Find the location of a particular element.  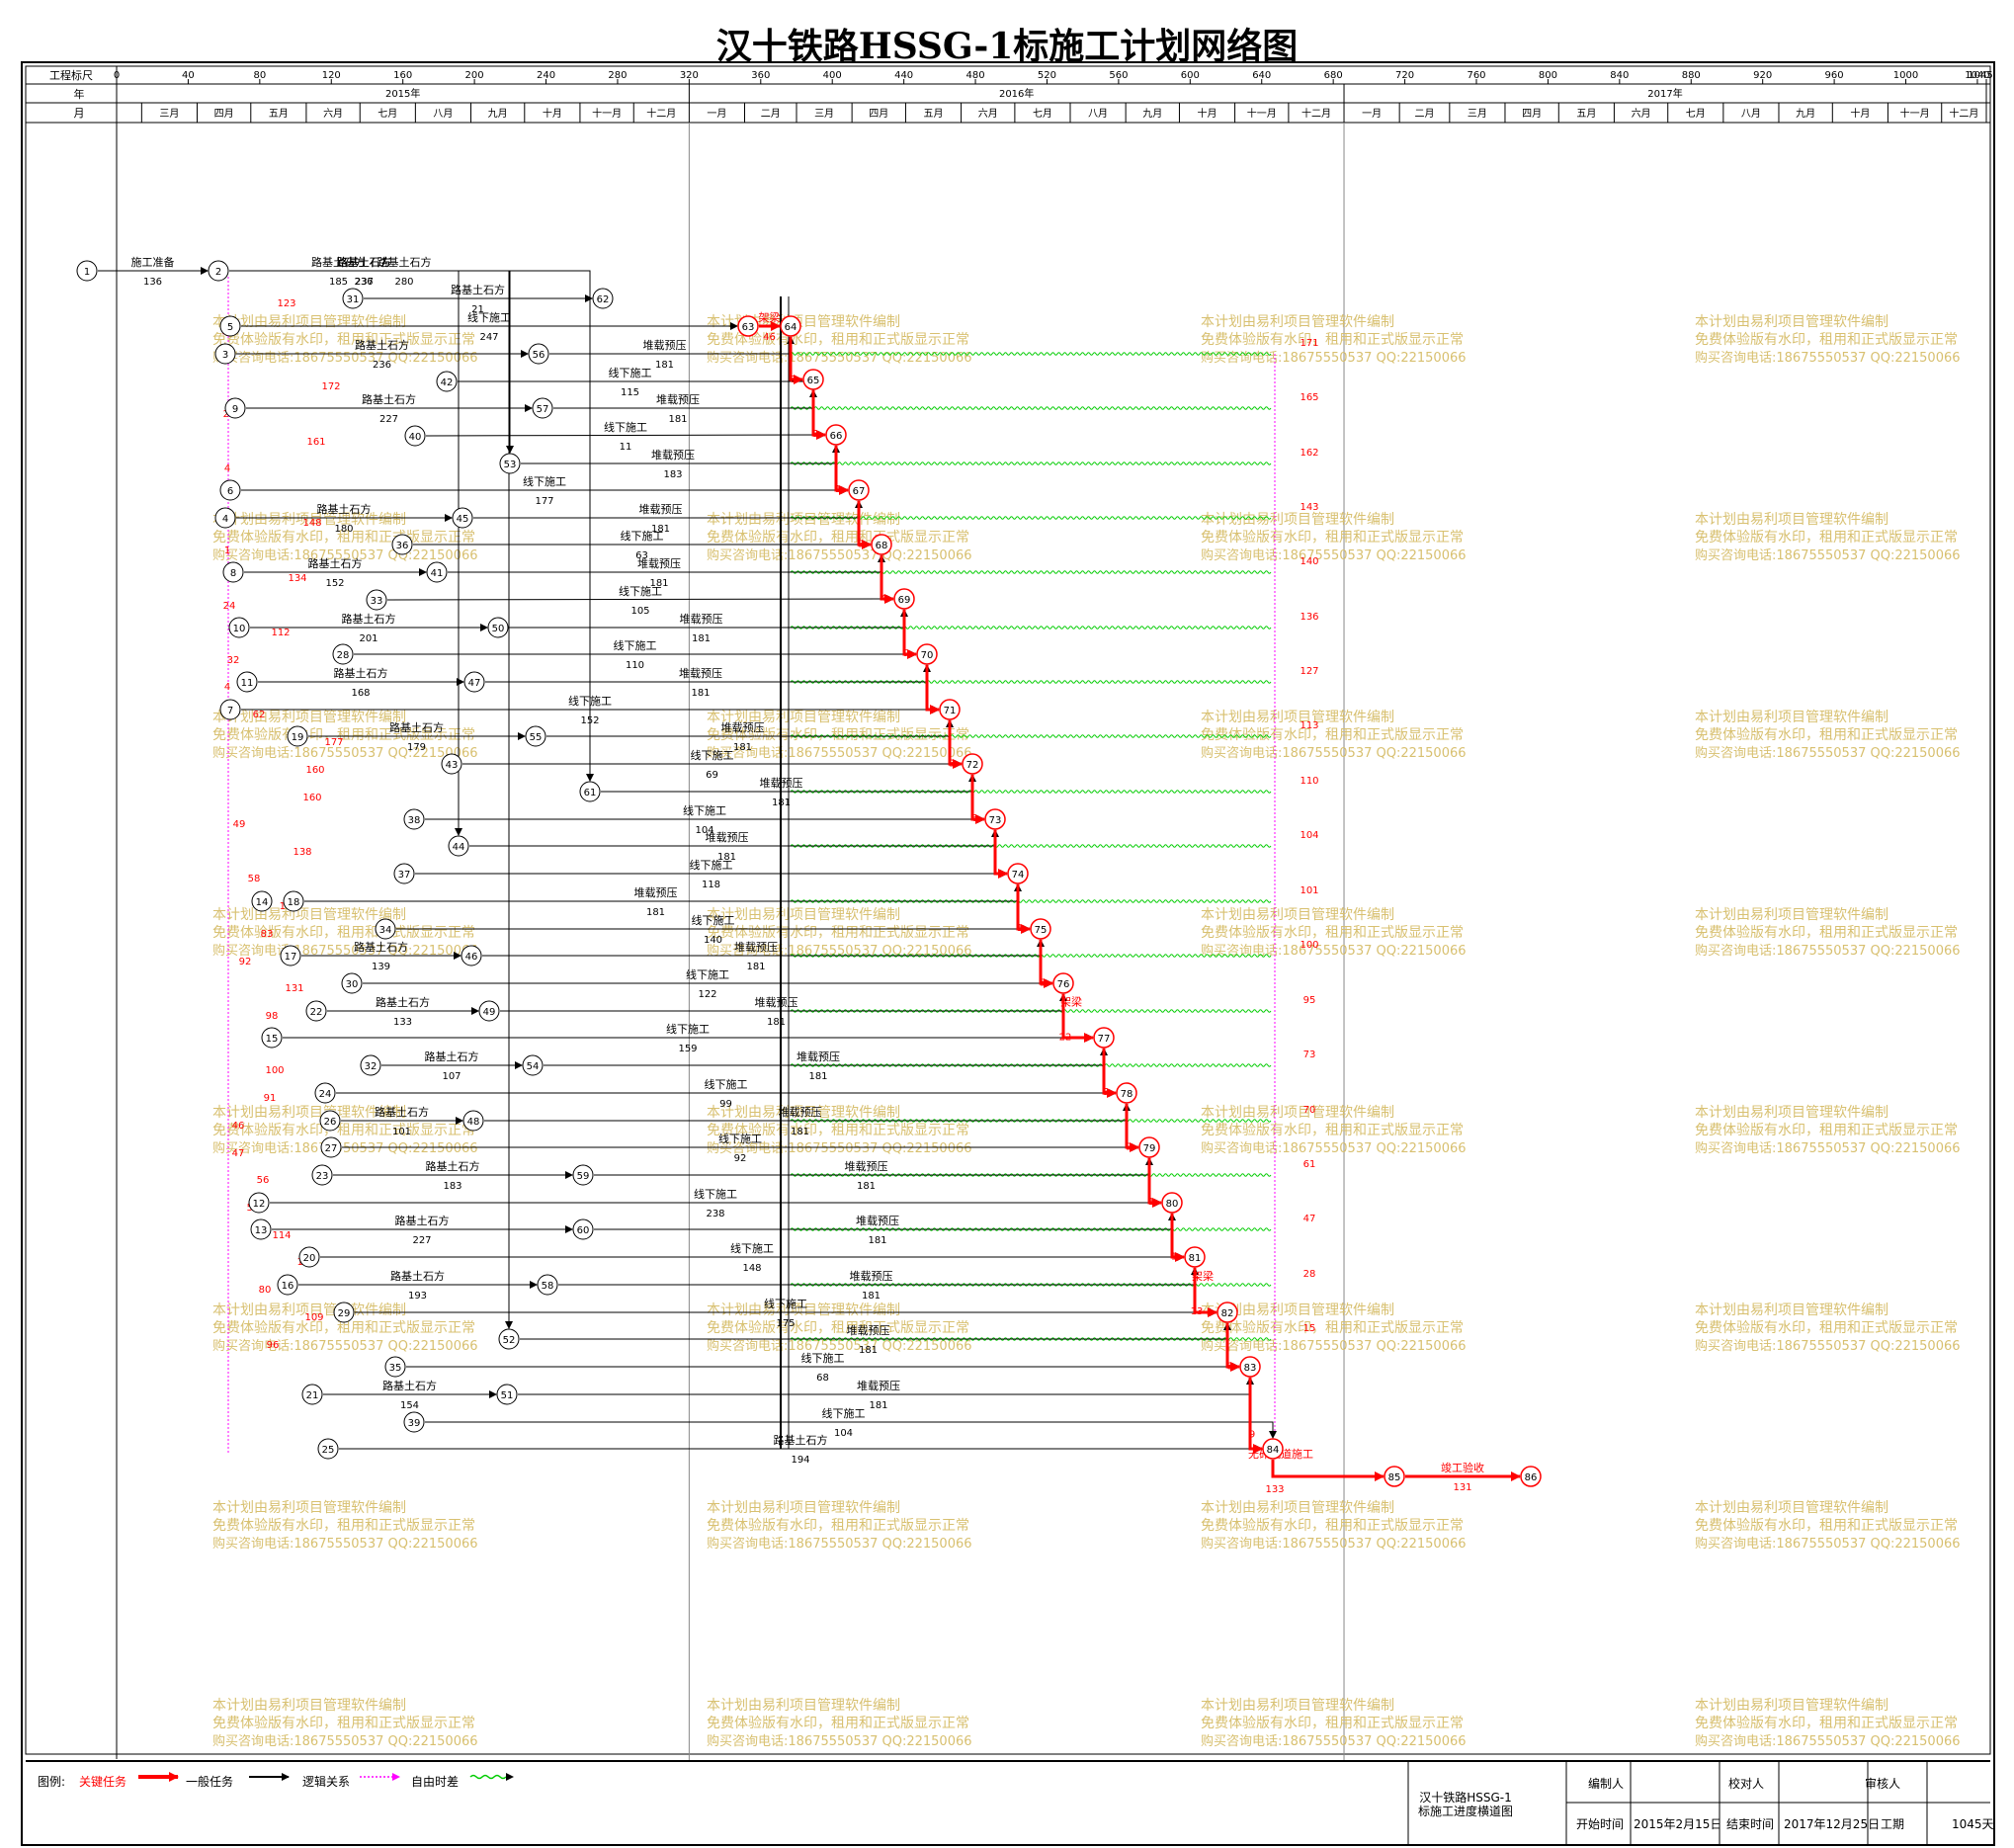

scale-tick-label: 800 is located at coordinates (1548, 75).